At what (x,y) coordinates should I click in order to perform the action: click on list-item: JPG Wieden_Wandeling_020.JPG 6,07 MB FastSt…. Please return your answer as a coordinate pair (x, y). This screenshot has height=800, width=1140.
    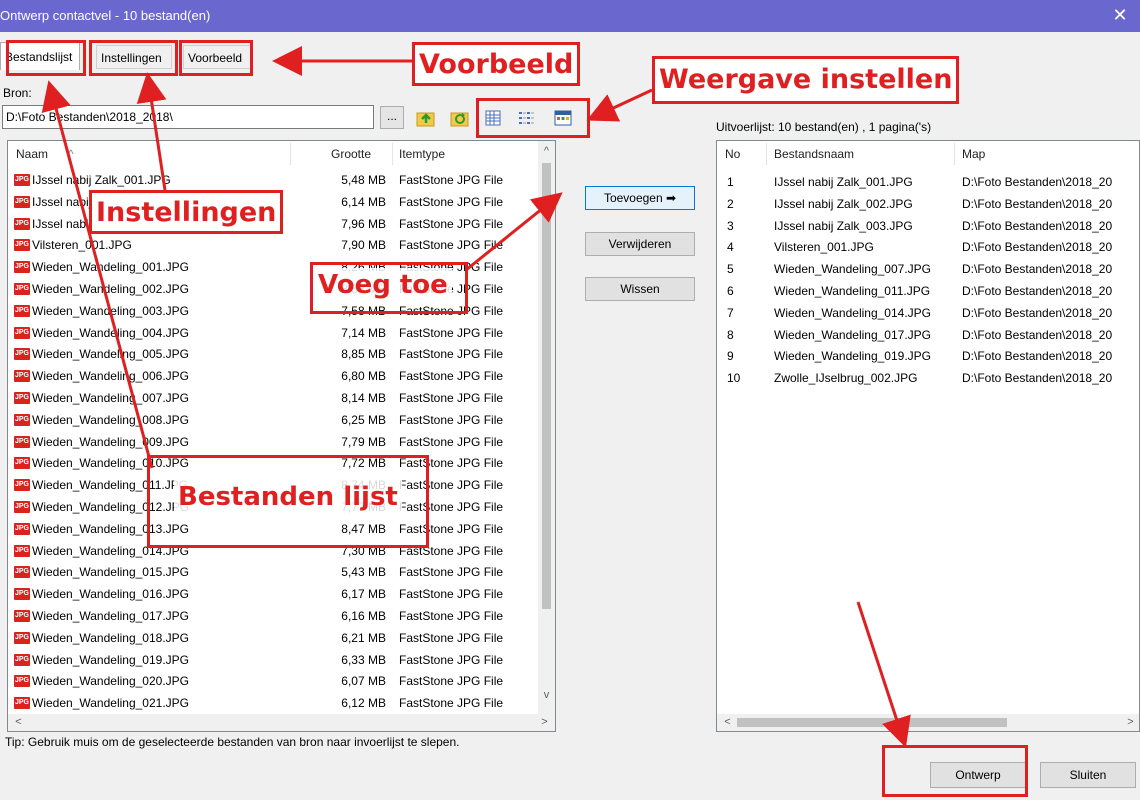
    Looking at the image, I should click on (273, 681).